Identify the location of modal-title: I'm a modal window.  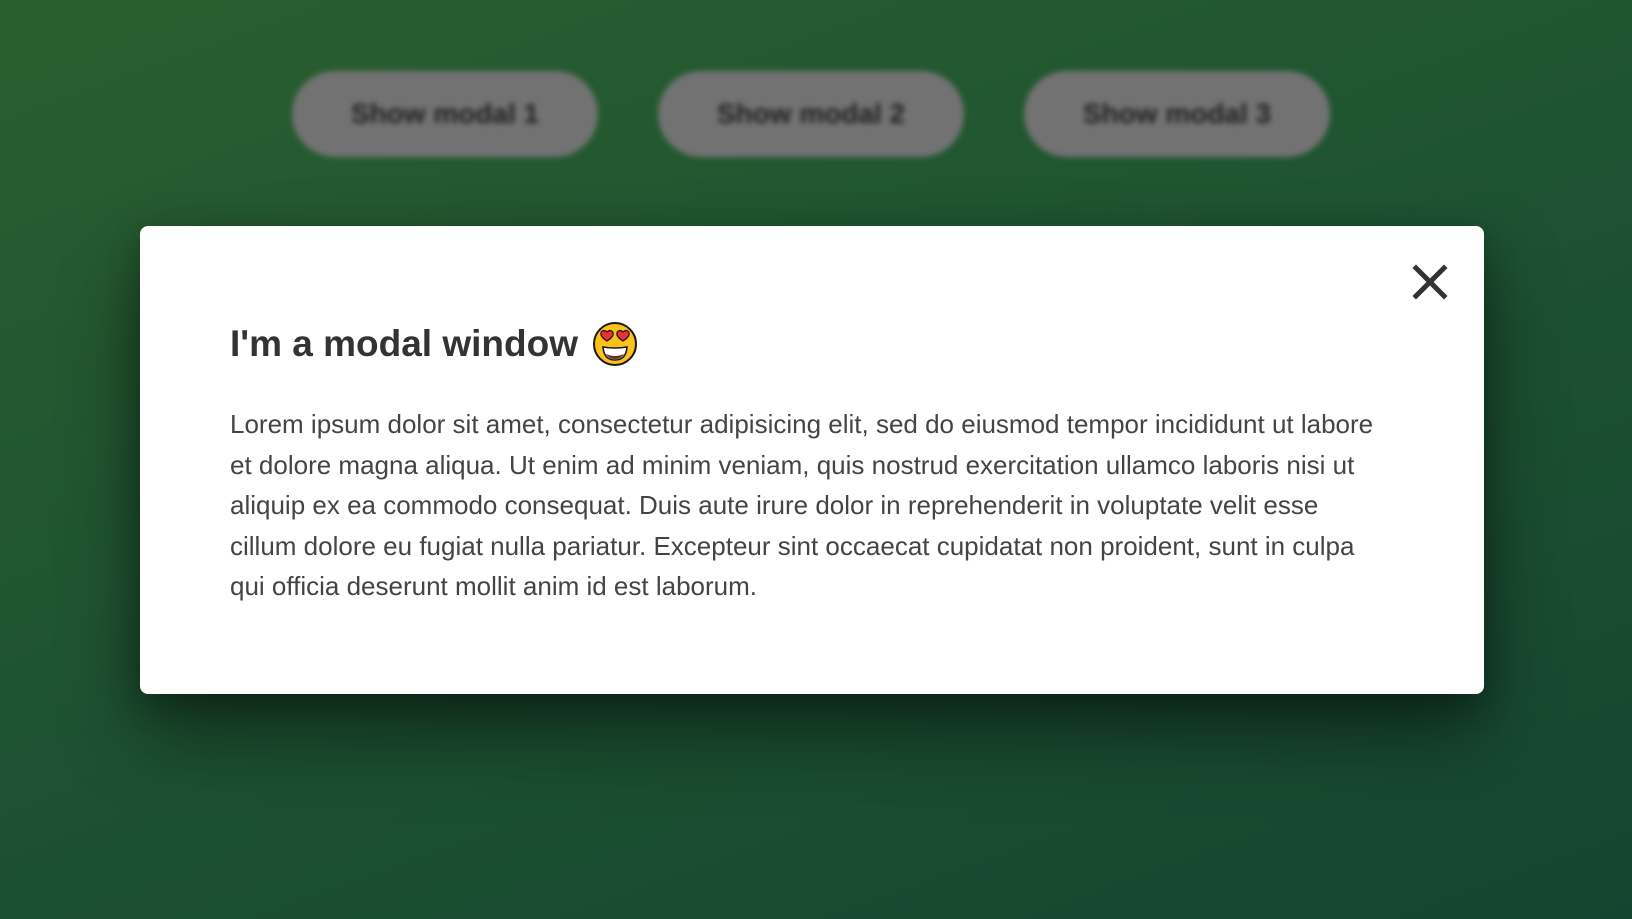
(434, 344).